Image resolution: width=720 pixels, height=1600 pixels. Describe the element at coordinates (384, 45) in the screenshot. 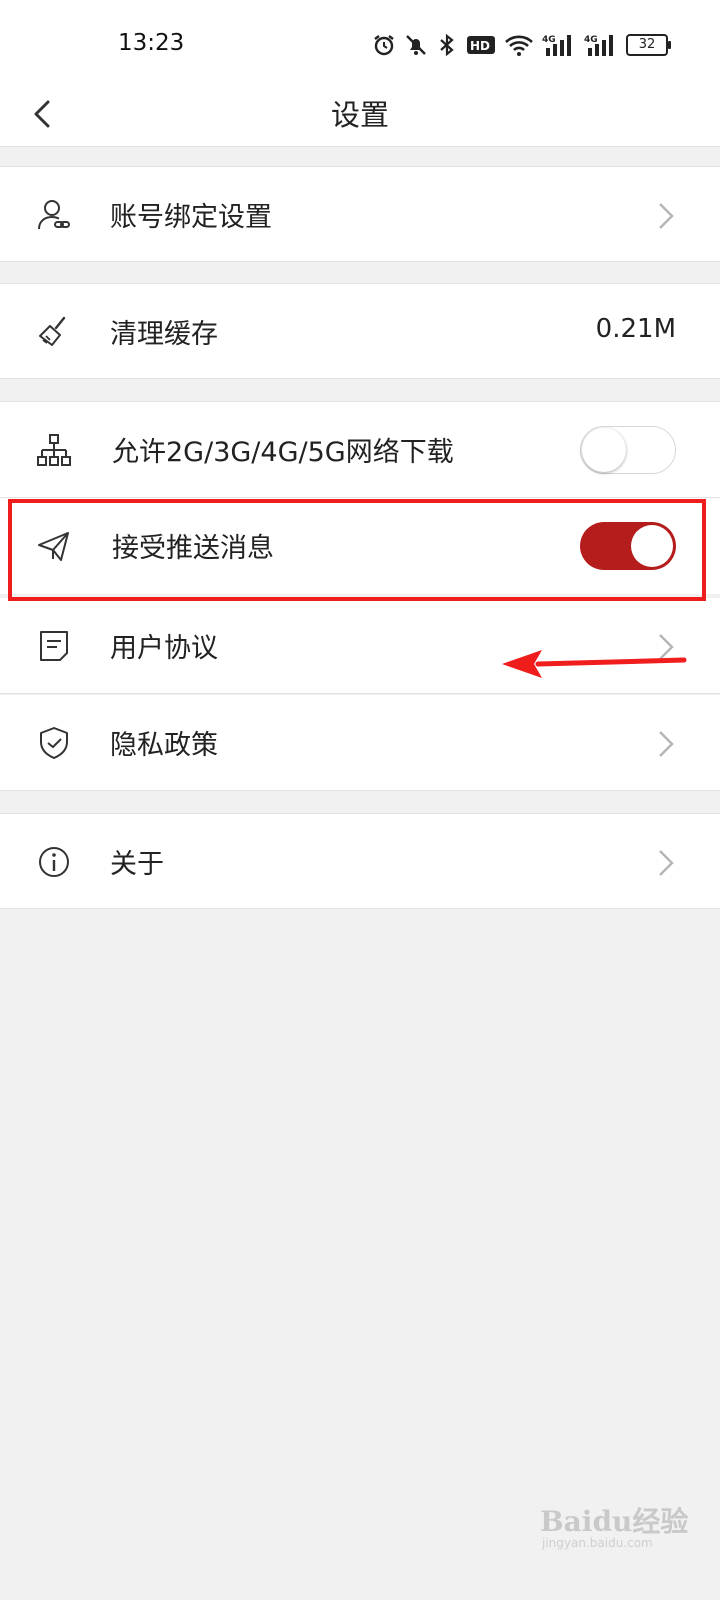

I see `alarm-icon` at that location.